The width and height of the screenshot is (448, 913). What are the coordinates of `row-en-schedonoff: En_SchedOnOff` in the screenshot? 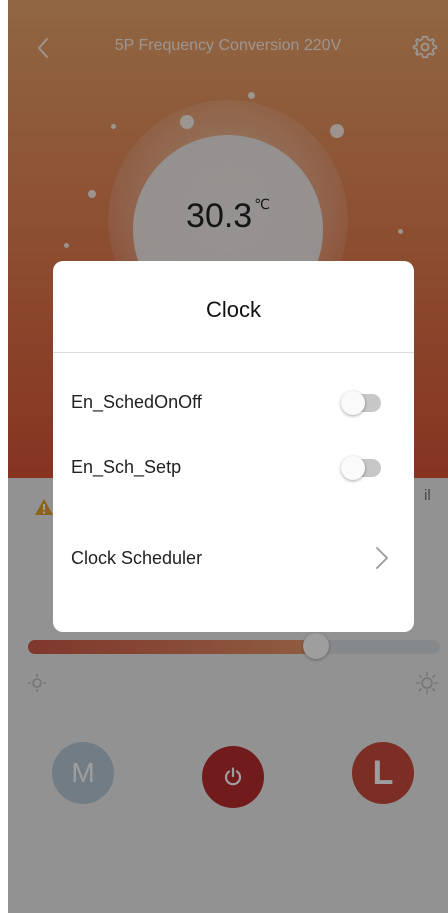 It's located at (233, 402).